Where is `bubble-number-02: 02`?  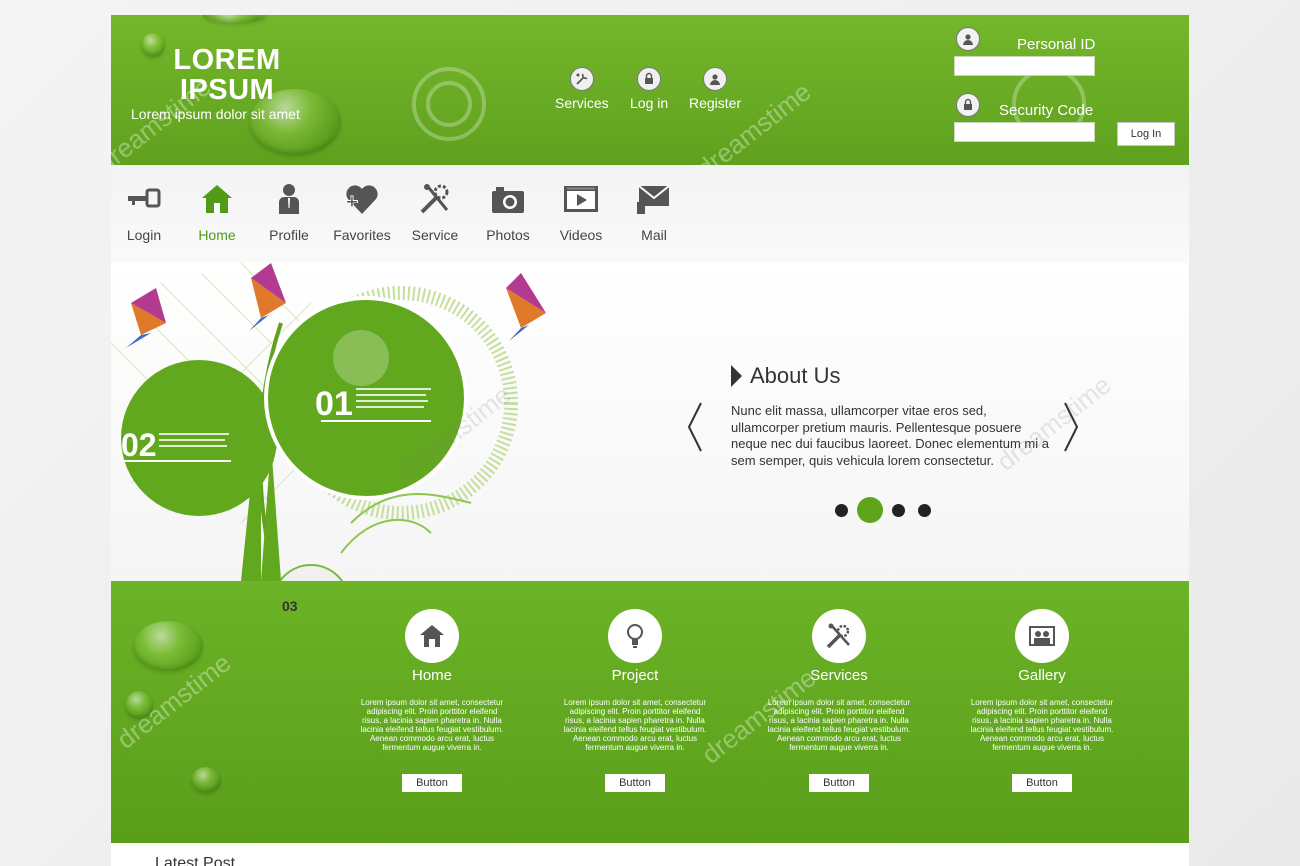 bubble-number-02: 02 is located at coordinates (139, 445).